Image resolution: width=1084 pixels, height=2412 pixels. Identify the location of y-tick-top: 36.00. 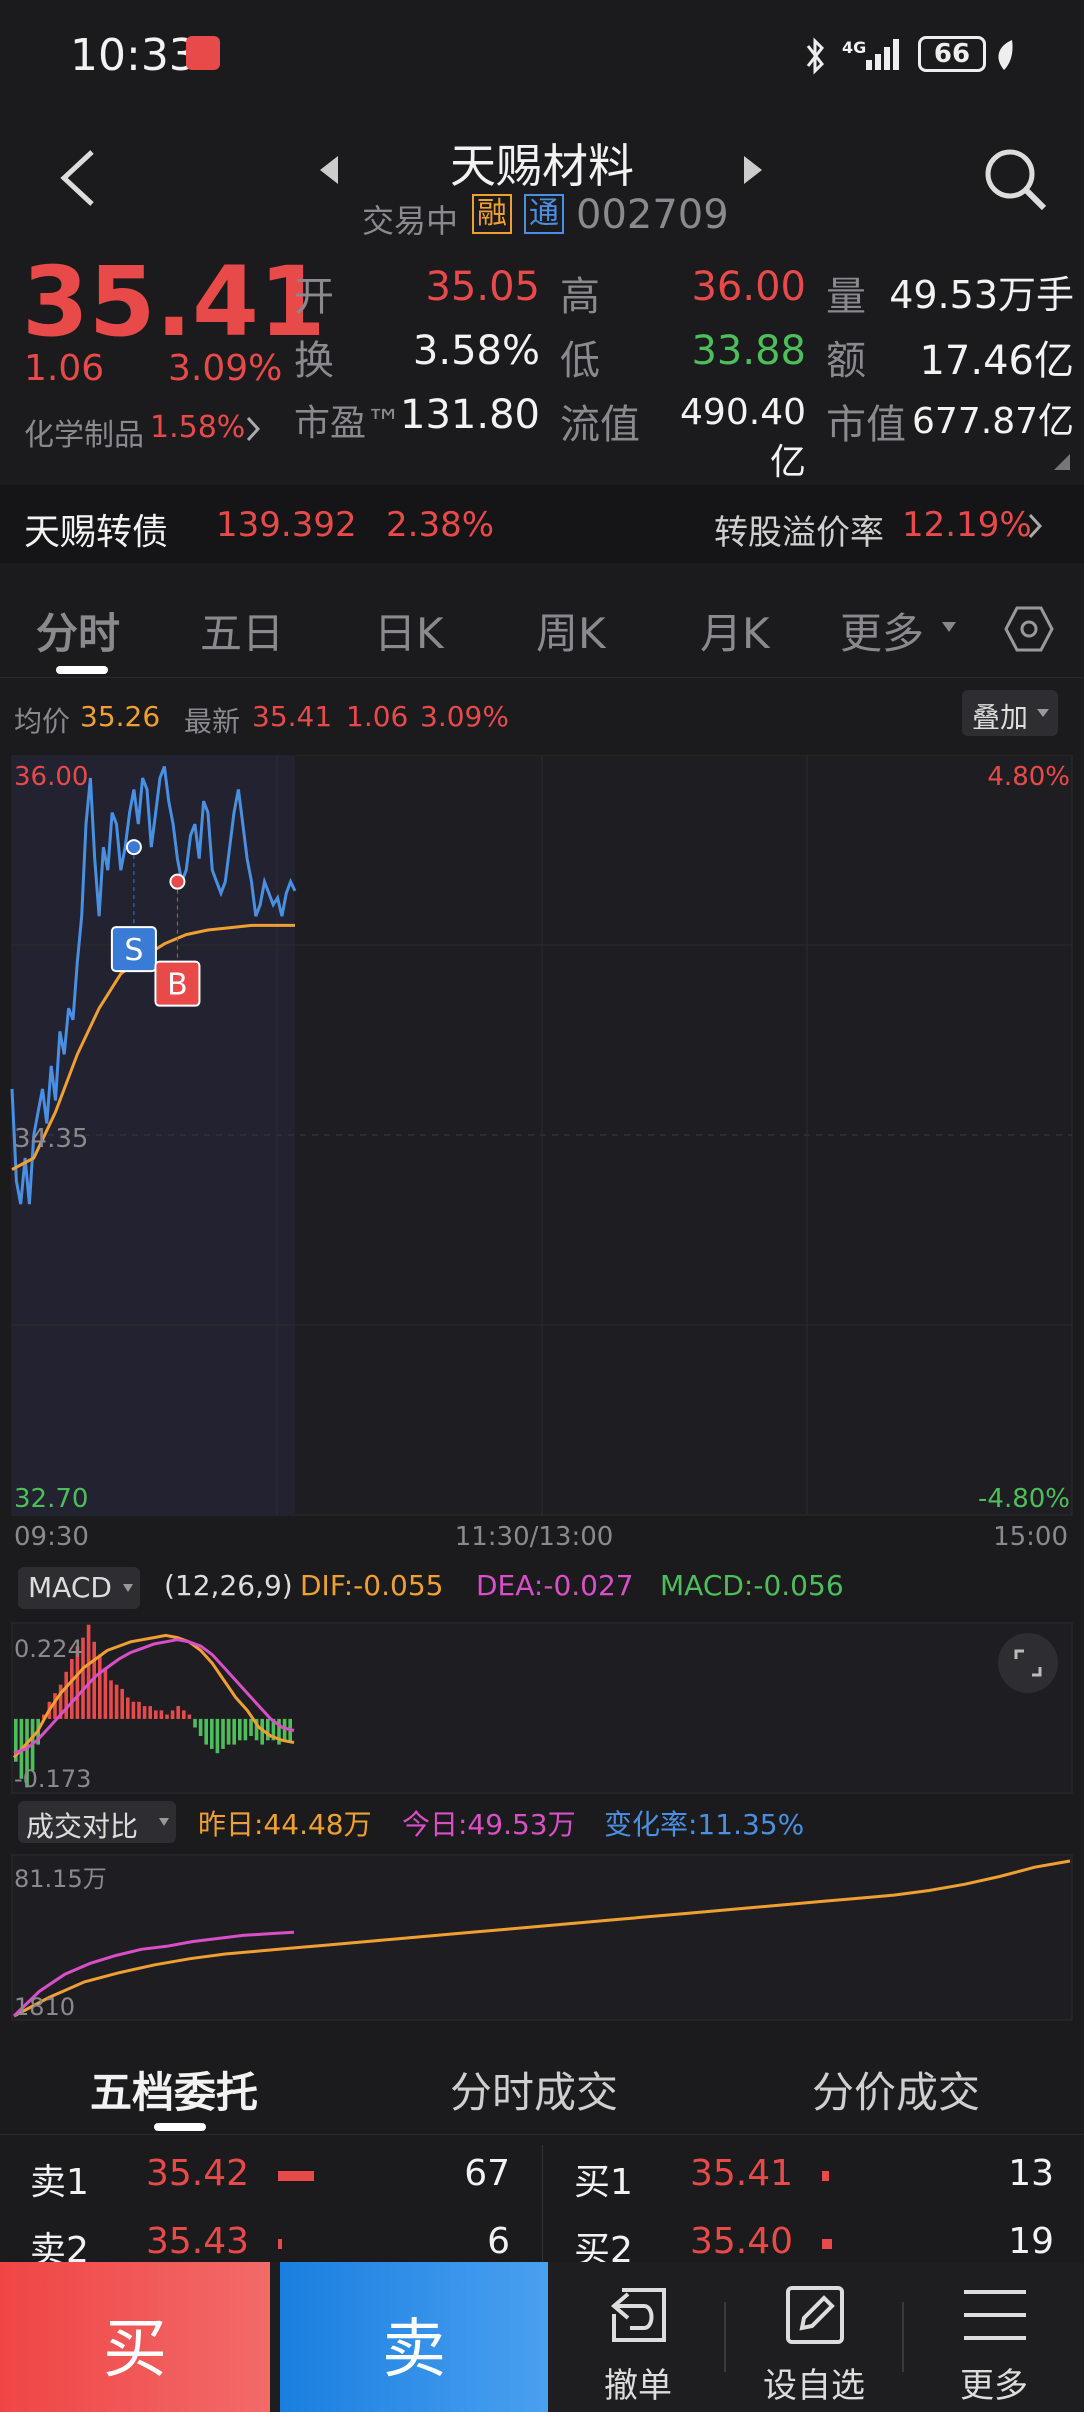
(51, 777).